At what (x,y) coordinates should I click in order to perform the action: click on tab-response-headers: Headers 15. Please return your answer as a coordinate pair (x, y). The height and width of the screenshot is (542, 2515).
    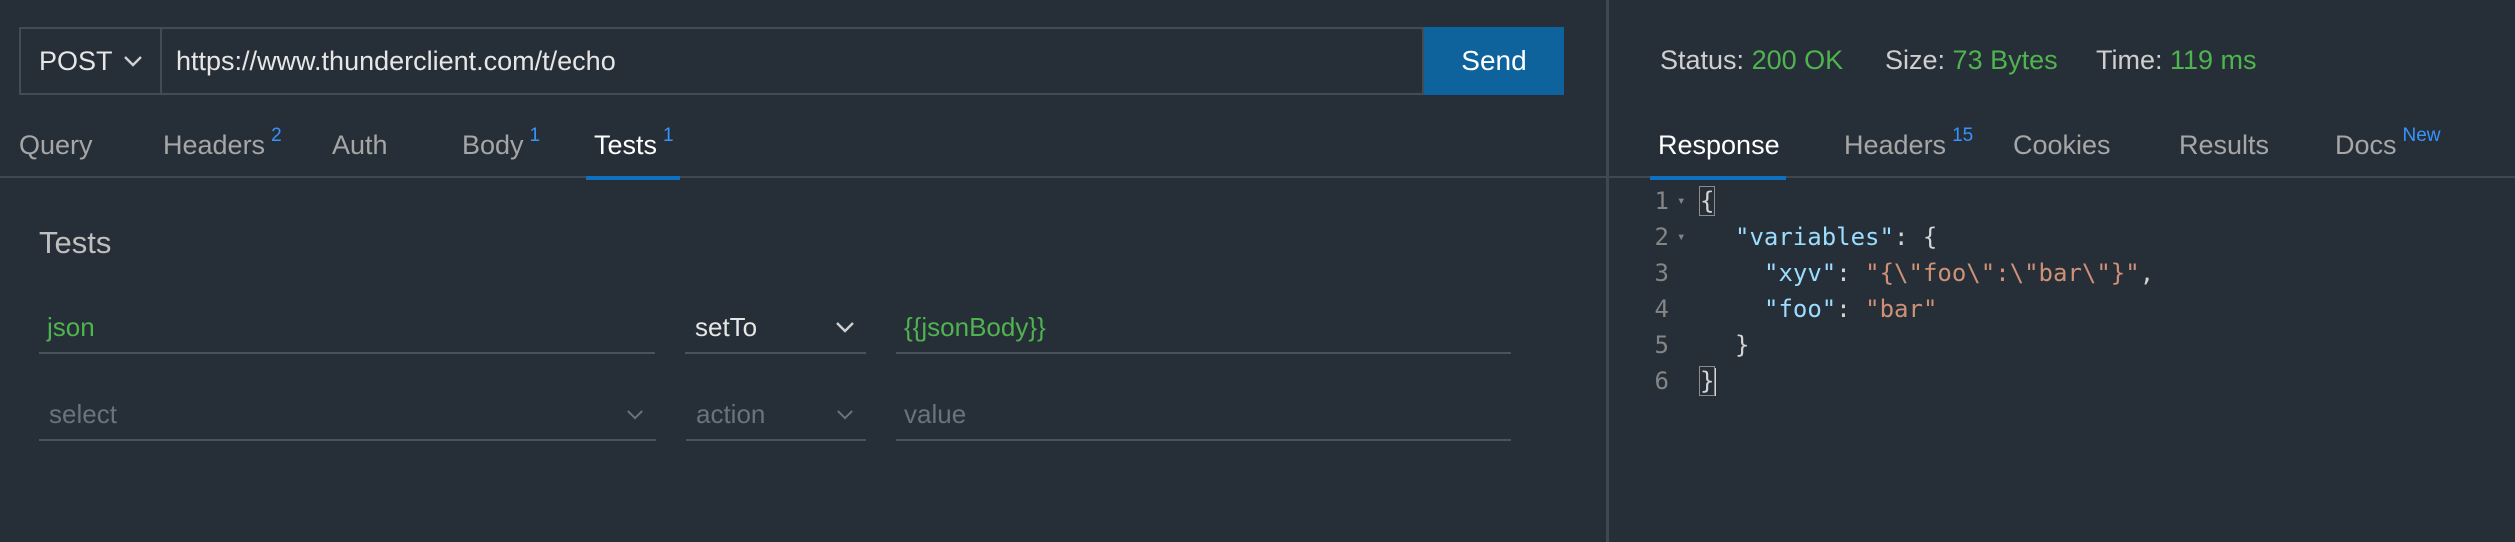
    Looking at the image, I should click on (1908, 145).